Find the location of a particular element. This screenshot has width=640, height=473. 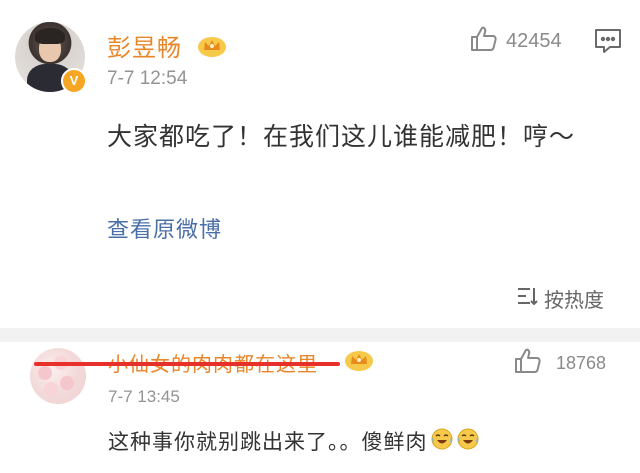

poster-username-text: 彭昱畅 is located at coordinates (144, 48).